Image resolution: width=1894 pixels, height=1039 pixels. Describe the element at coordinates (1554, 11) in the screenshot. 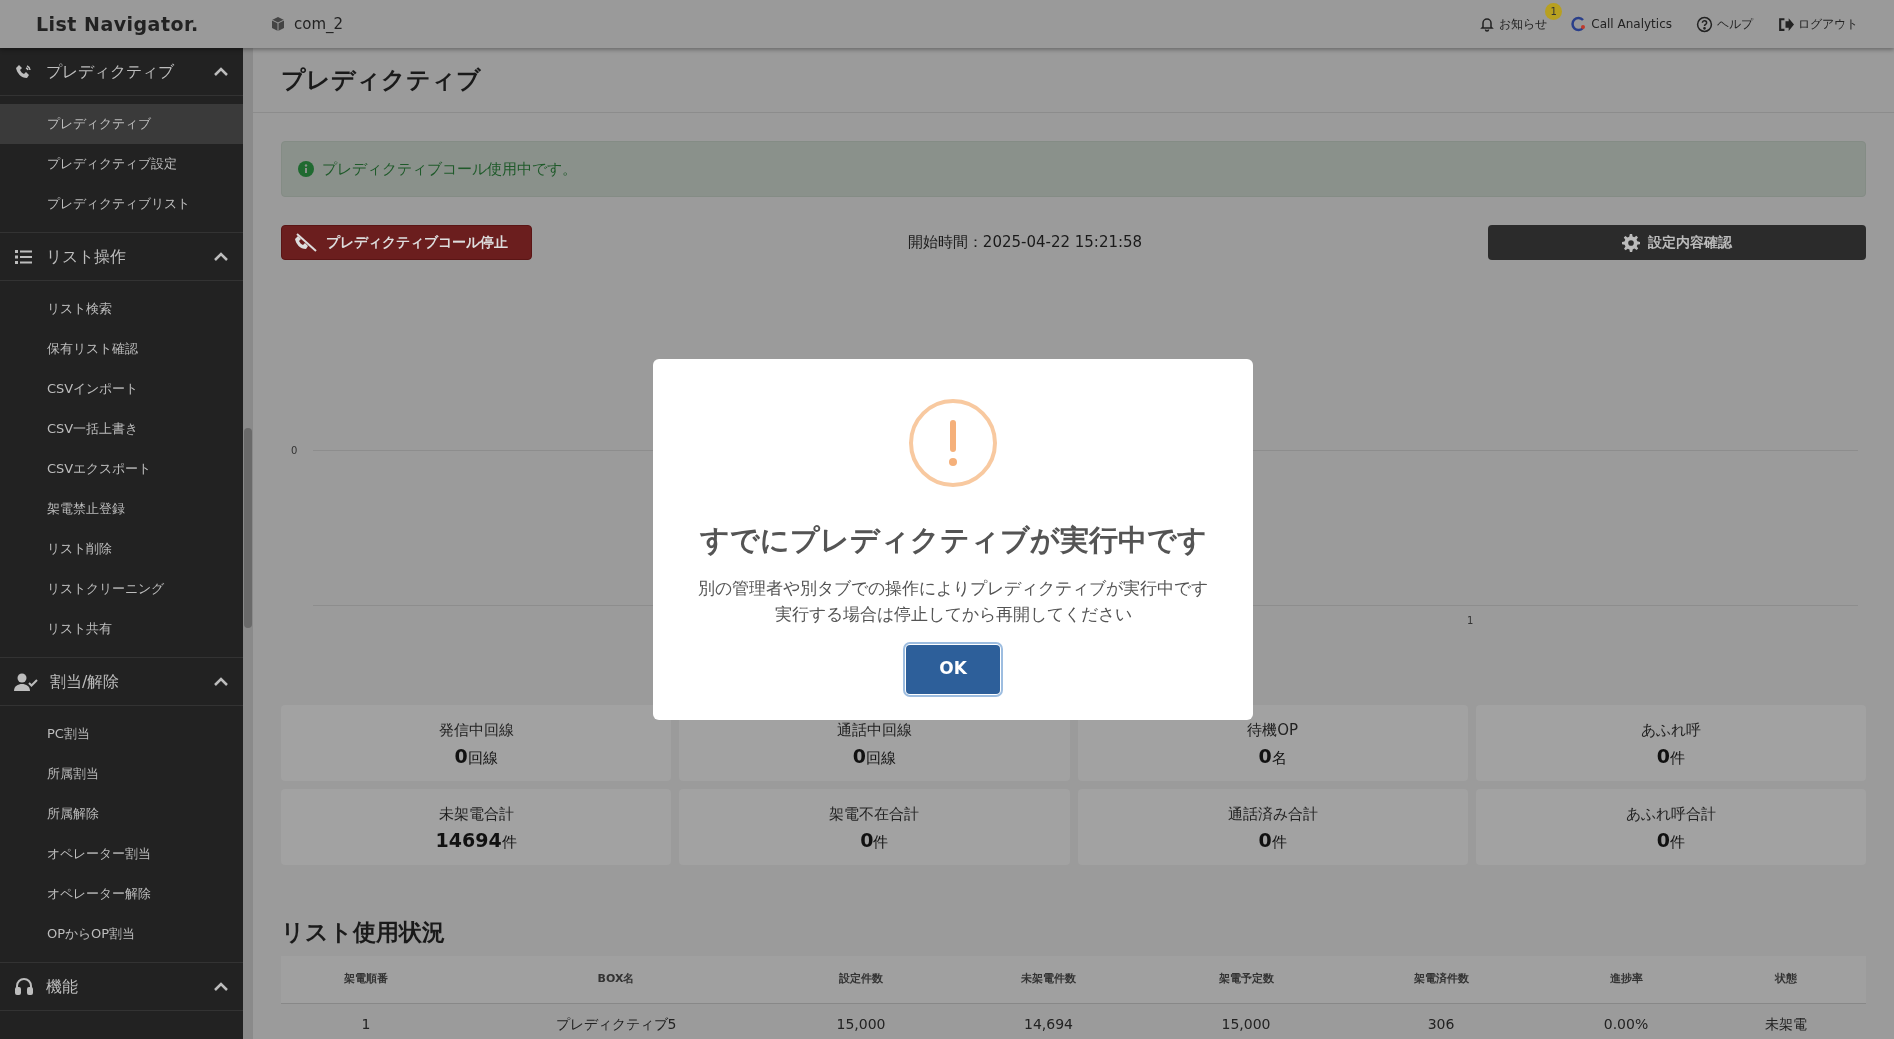

I see `notification-badge: 1` at that location.